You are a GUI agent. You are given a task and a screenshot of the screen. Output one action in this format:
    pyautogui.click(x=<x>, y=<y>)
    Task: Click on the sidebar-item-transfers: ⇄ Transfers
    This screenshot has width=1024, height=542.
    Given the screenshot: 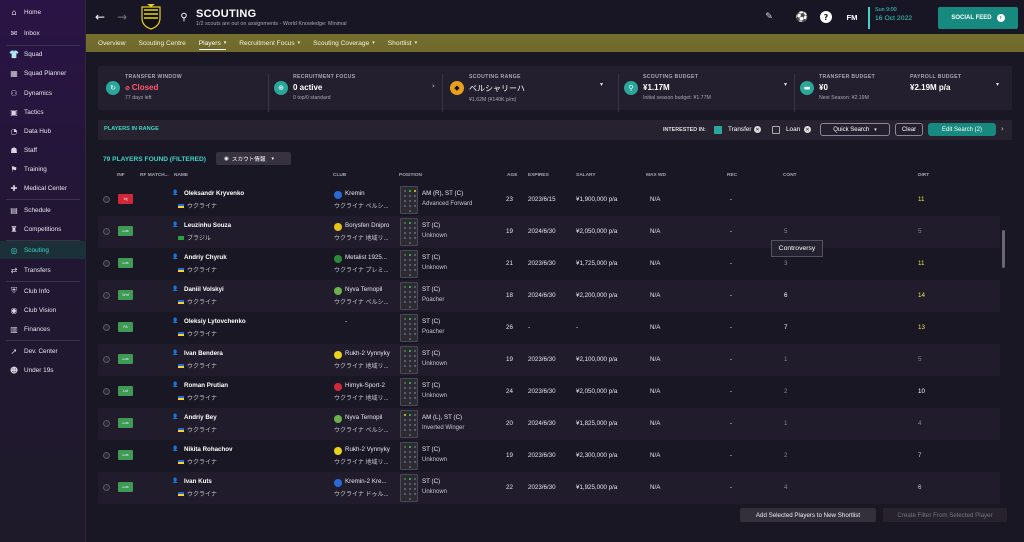 What is the action you would take?
    pyautogui.click(x=43, y=270)
    